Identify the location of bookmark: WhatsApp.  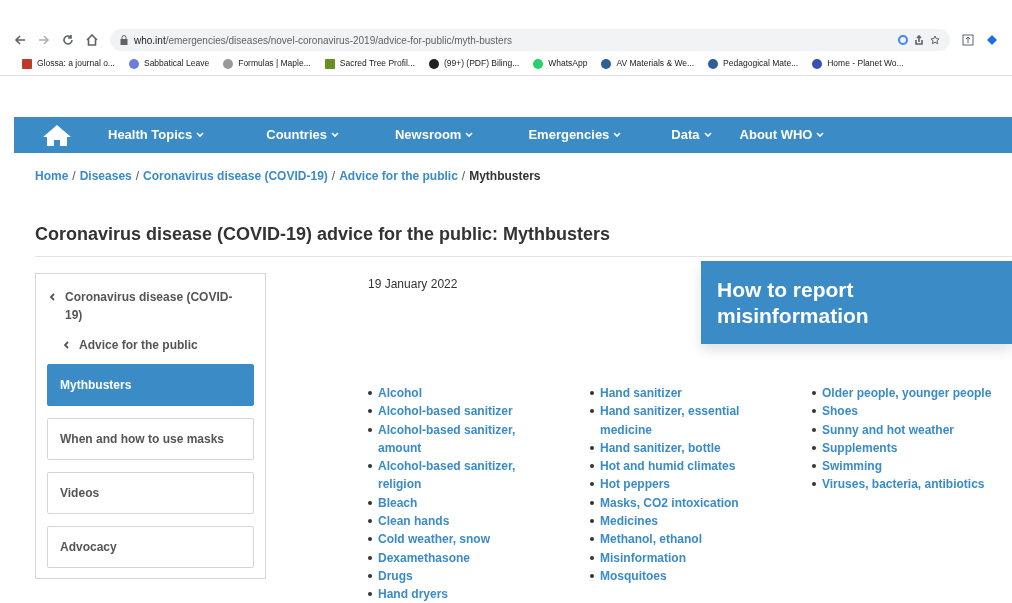
(560, 63).